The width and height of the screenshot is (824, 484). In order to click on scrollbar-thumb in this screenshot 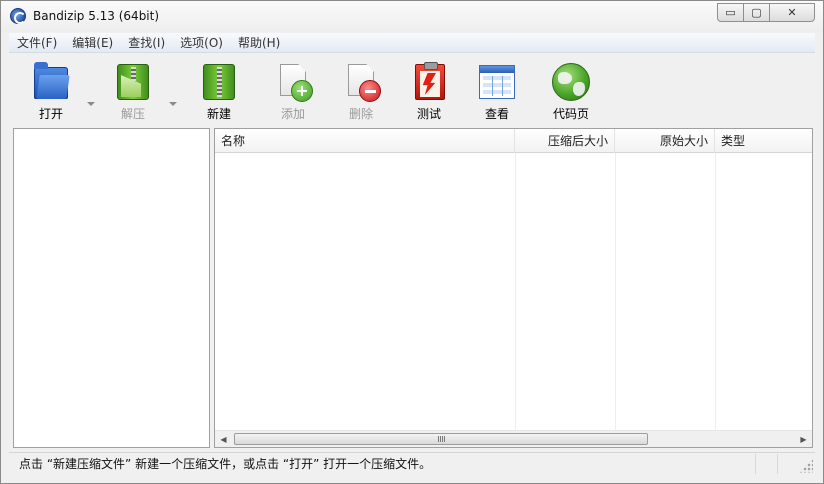, I will do `click(441, 439)`.